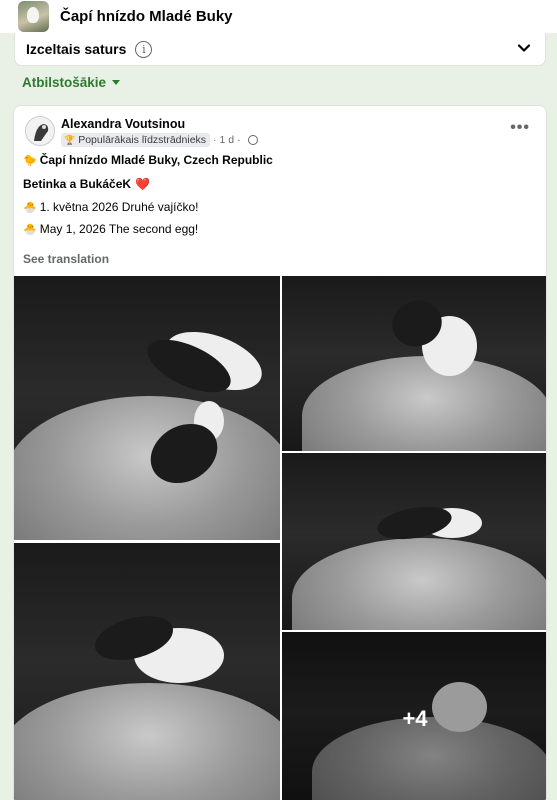 This screenshot has height=800, width=557. I want to click on post-text-2: Betinka a BukáčeK, so click(77, 184).